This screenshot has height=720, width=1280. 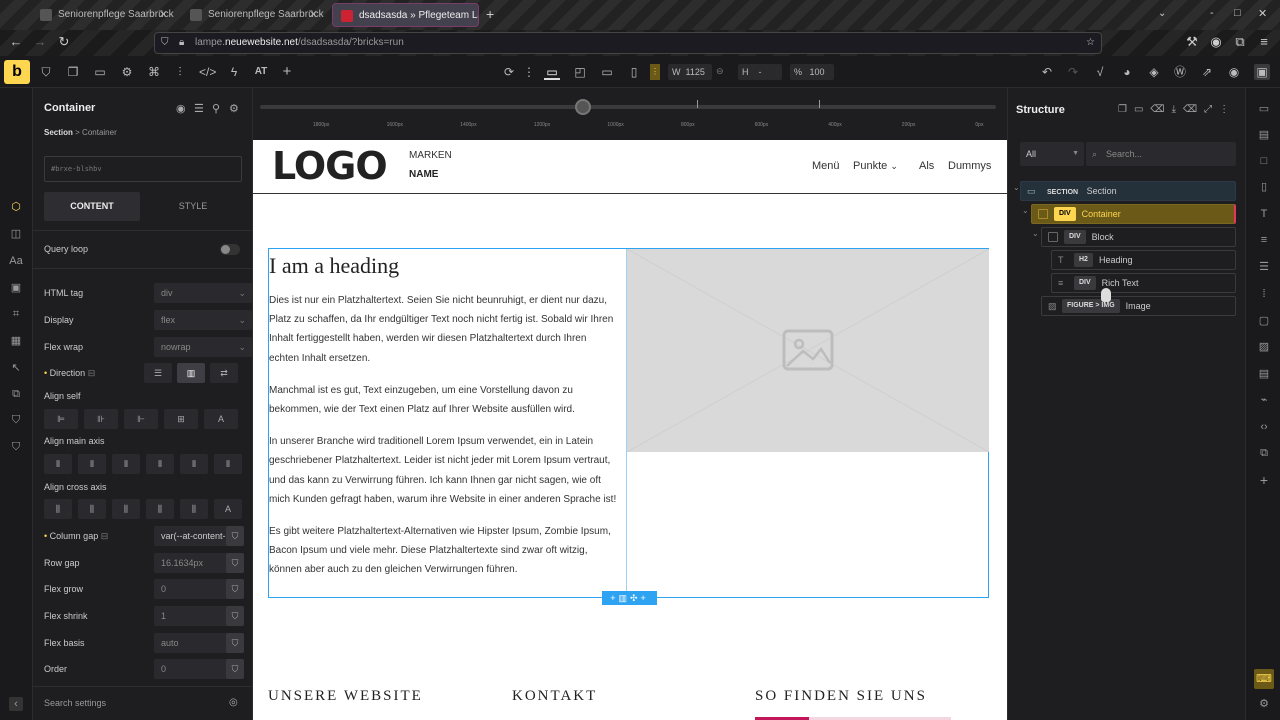 I want to click on expand-icon: ⤢, so click(x=1211, y=109).